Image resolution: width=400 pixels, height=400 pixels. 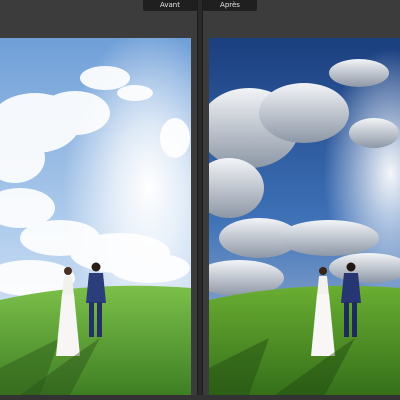 I want to click on after-label: Après, so click(x=230, y=5).